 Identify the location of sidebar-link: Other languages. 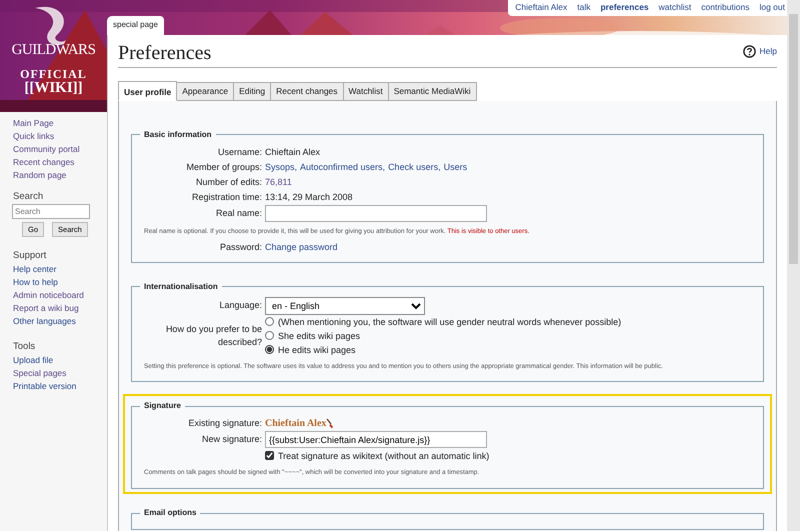
(53, 321).